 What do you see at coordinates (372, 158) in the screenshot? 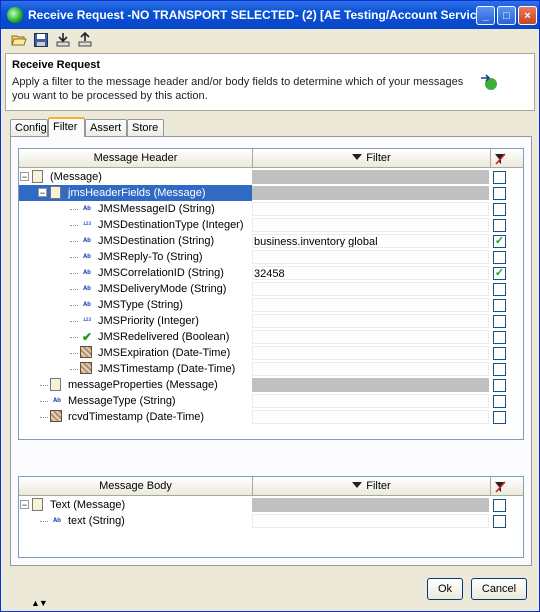
I see `column-header-filter: Filter` at bounding box center [372, 158].